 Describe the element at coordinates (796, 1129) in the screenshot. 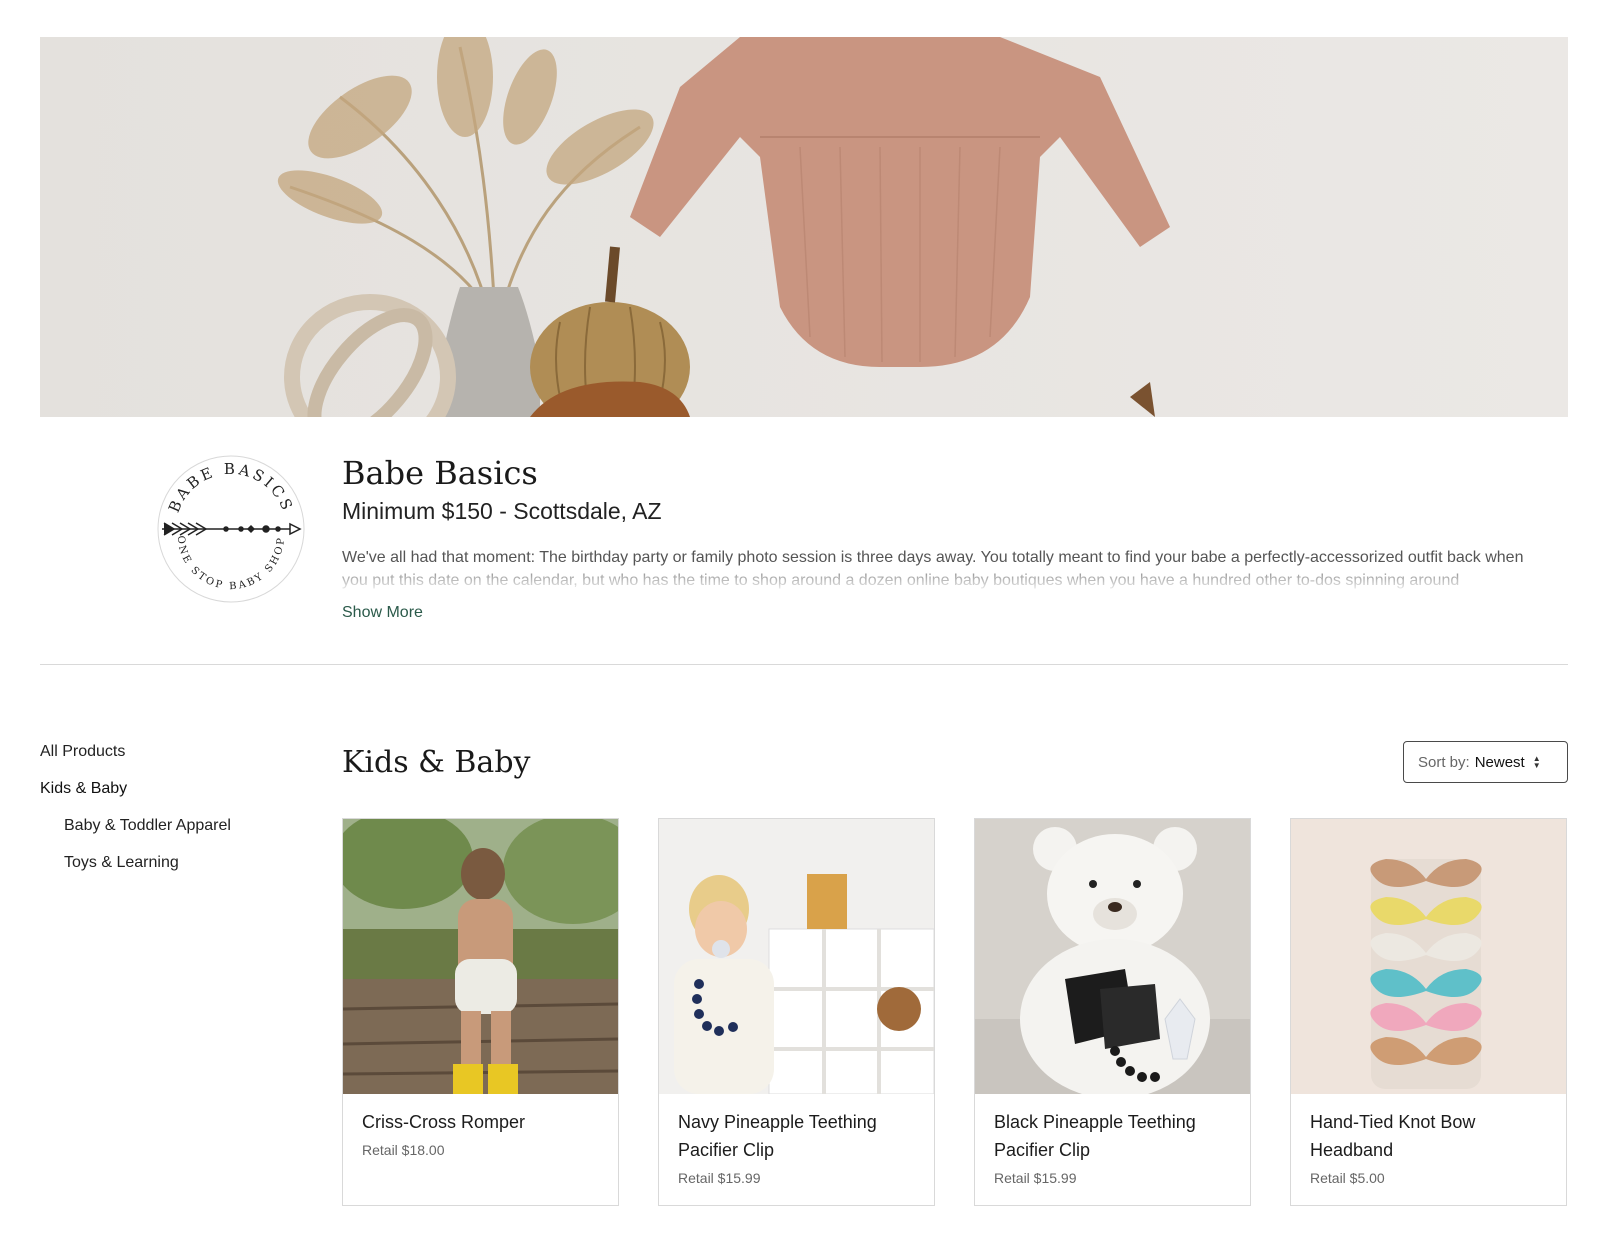

I see `product-name: Navy Pineapple Teething Pacifier Clip` at that location.